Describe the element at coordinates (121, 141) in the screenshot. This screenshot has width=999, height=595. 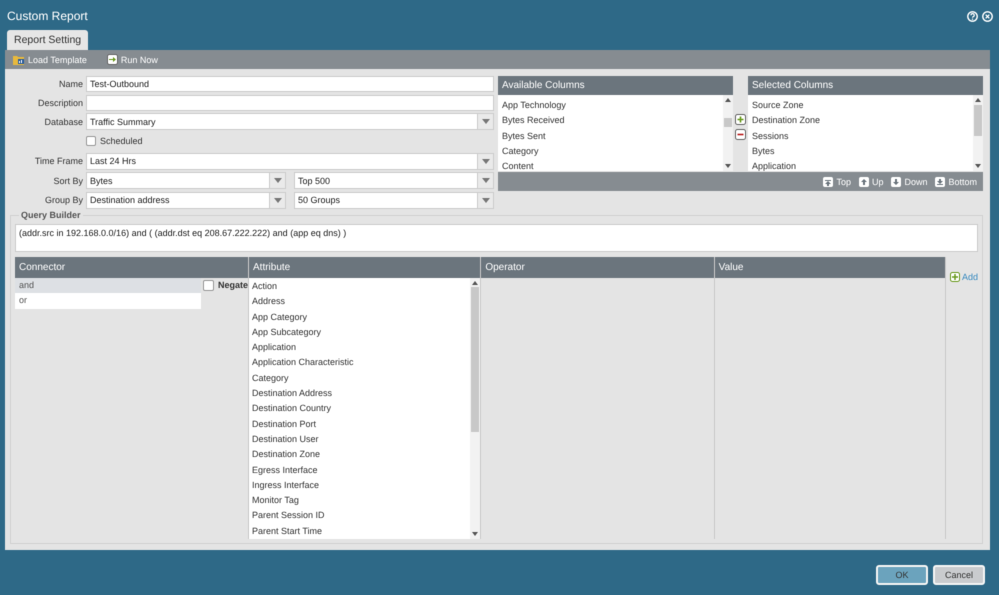
I see `checkbox-label: Scheduled` at that location.